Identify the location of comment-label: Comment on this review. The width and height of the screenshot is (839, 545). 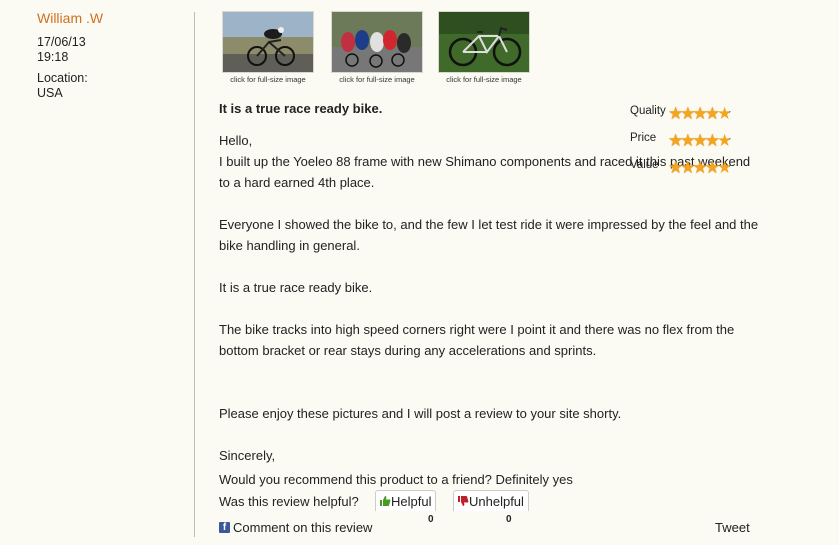
(303, 527).